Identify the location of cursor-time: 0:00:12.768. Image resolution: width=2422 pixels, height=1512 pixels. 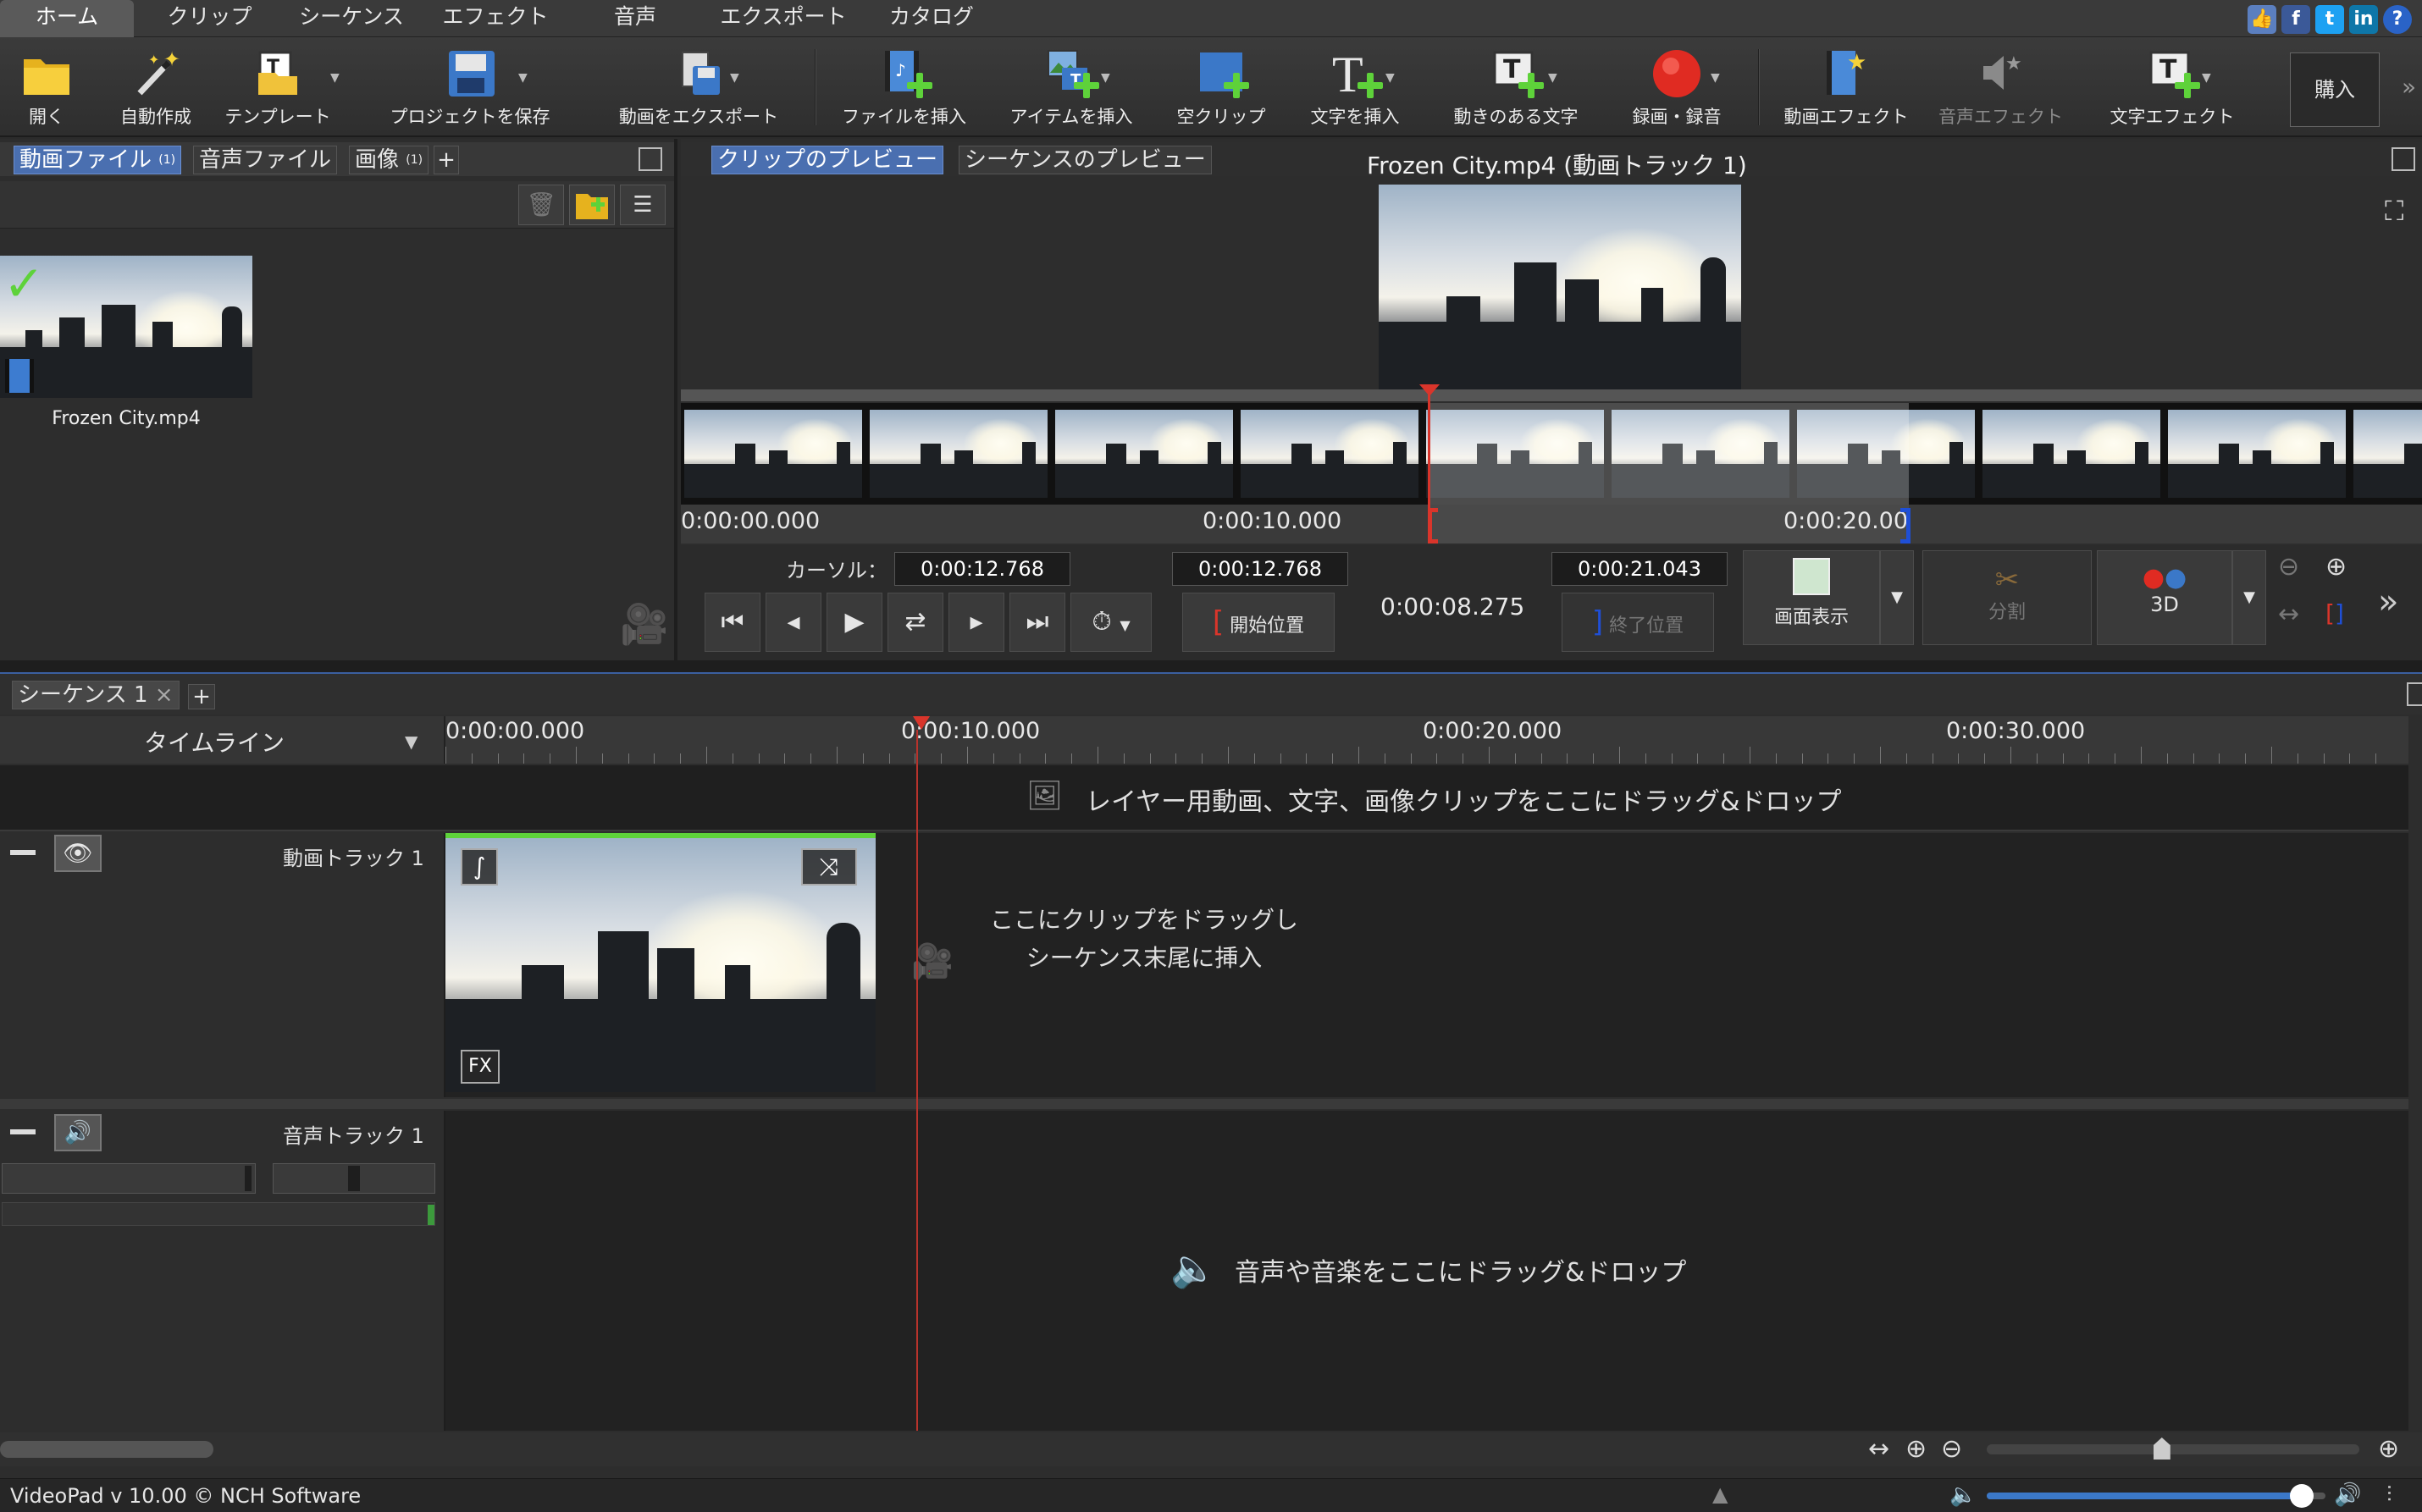
(982, 569).